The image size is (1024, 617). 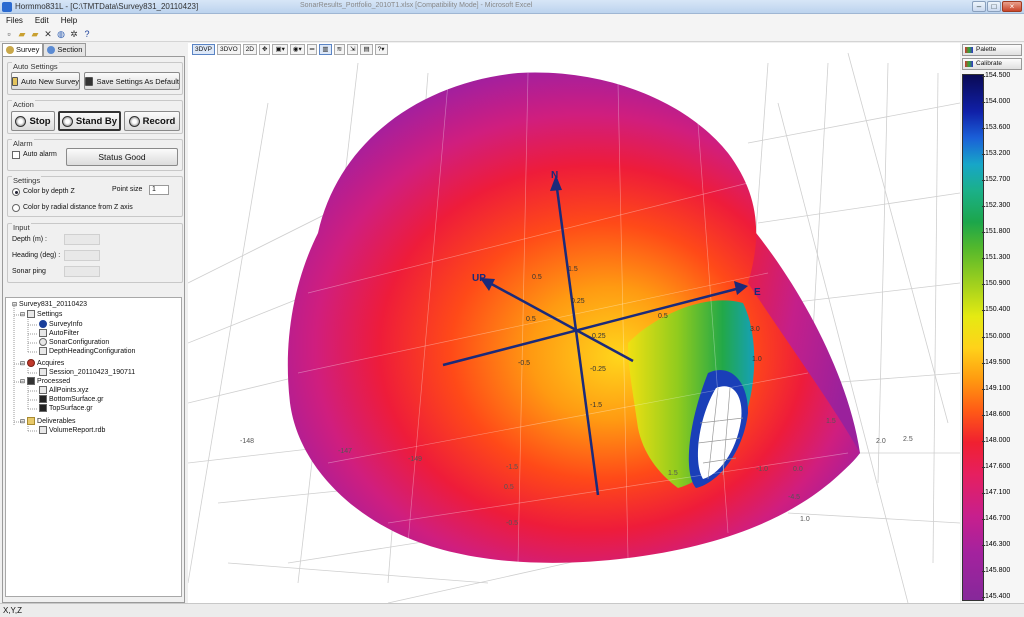 I want to click on stand-by-button: Stand By, so click(x=89, y=121).